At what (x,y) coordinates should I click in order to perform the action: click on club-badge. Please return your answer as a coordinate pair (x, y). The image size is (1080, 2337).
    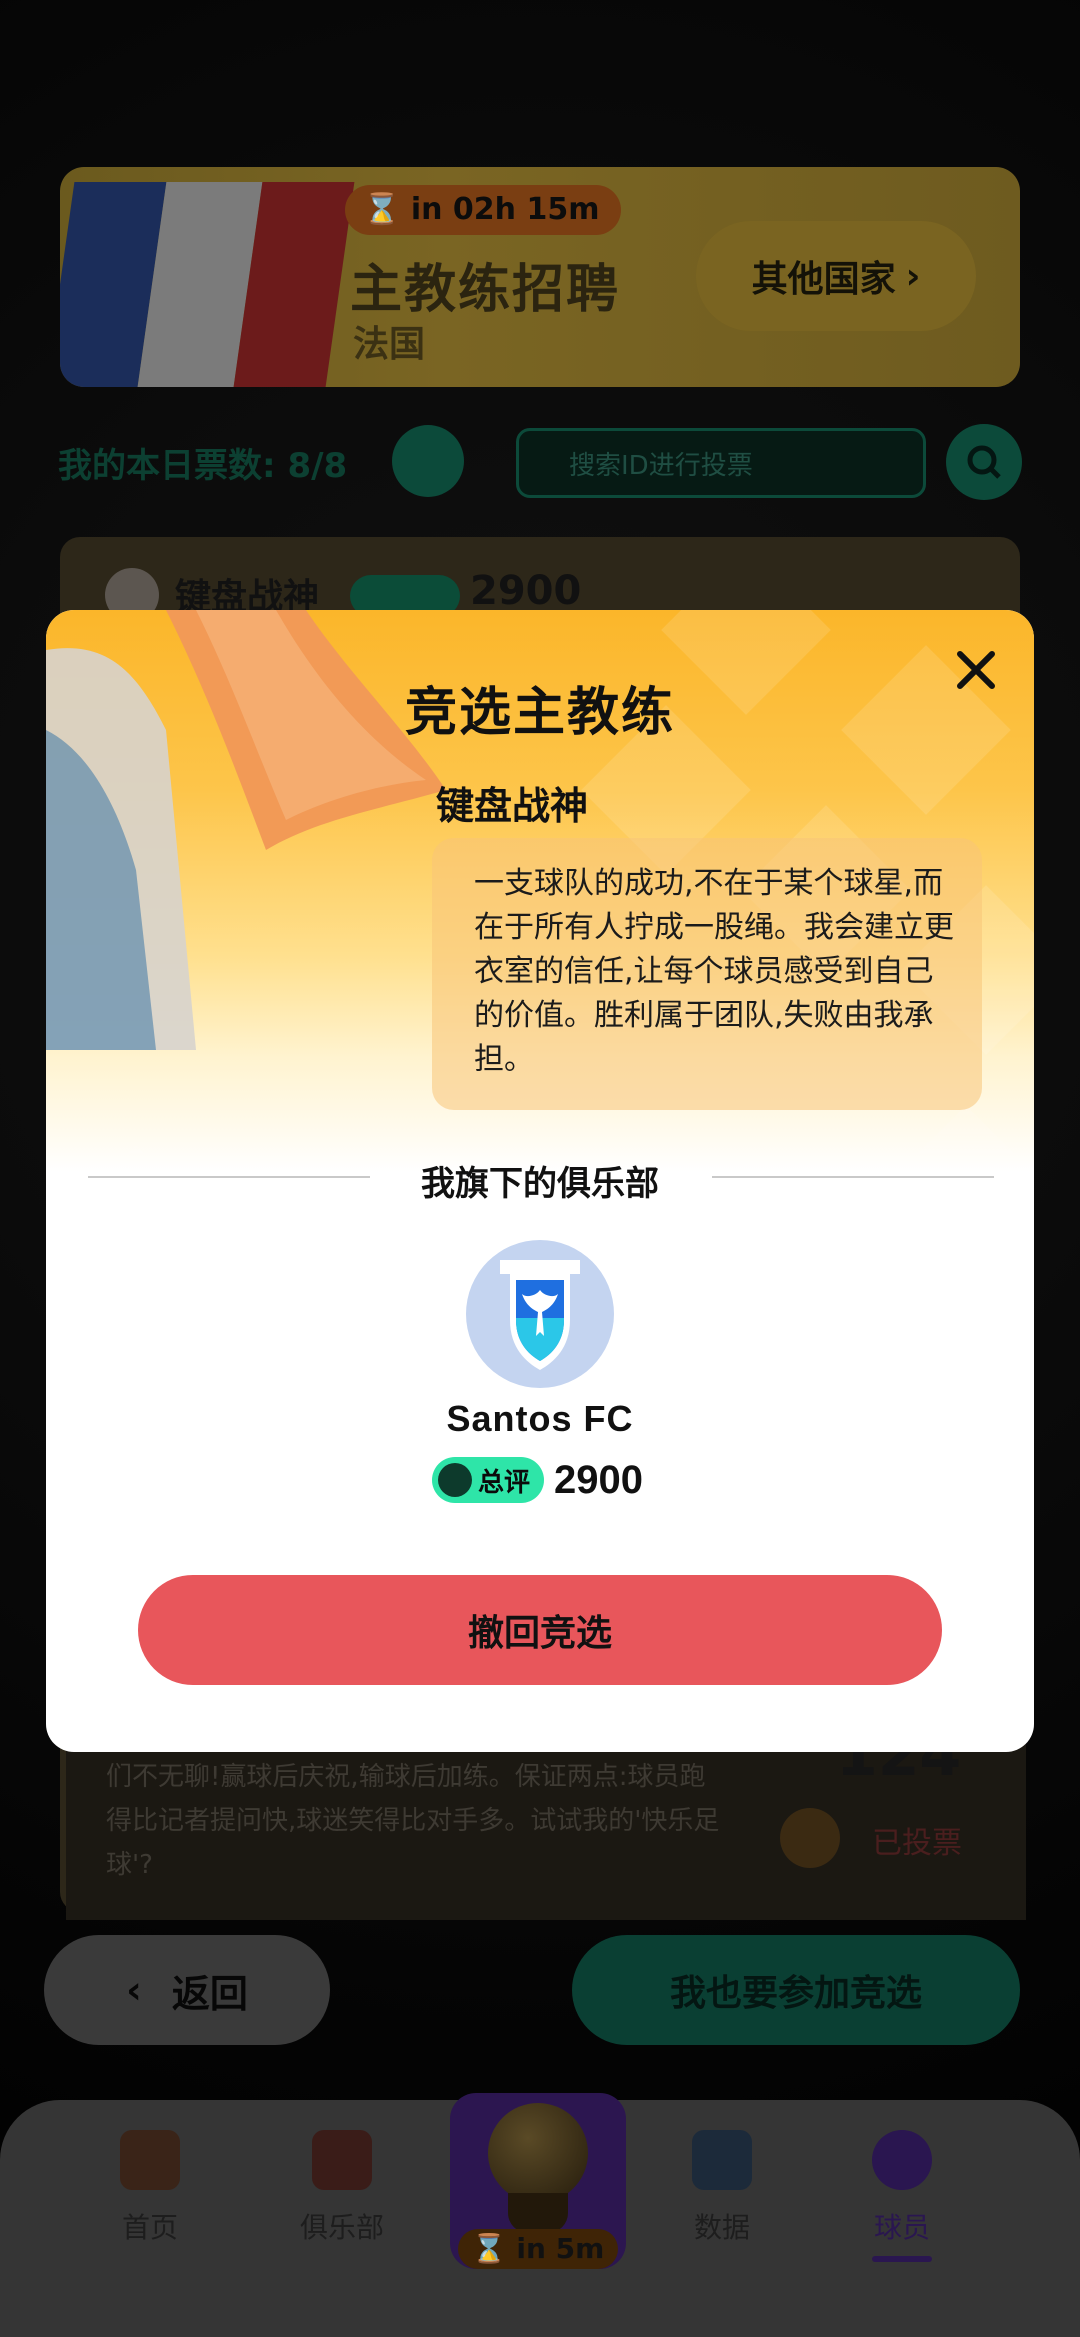
    Looking at the image, I should click on (540, 1314).